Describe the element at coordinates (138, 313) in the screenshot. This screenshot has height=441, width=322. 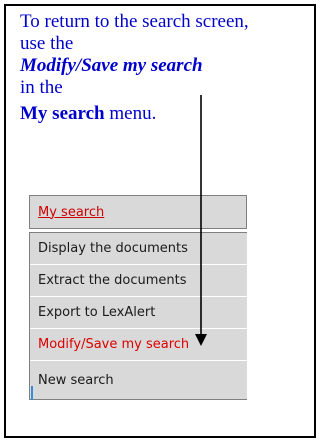
I see `menu-item-export-lexalert: Export to LexAlert` at that location.